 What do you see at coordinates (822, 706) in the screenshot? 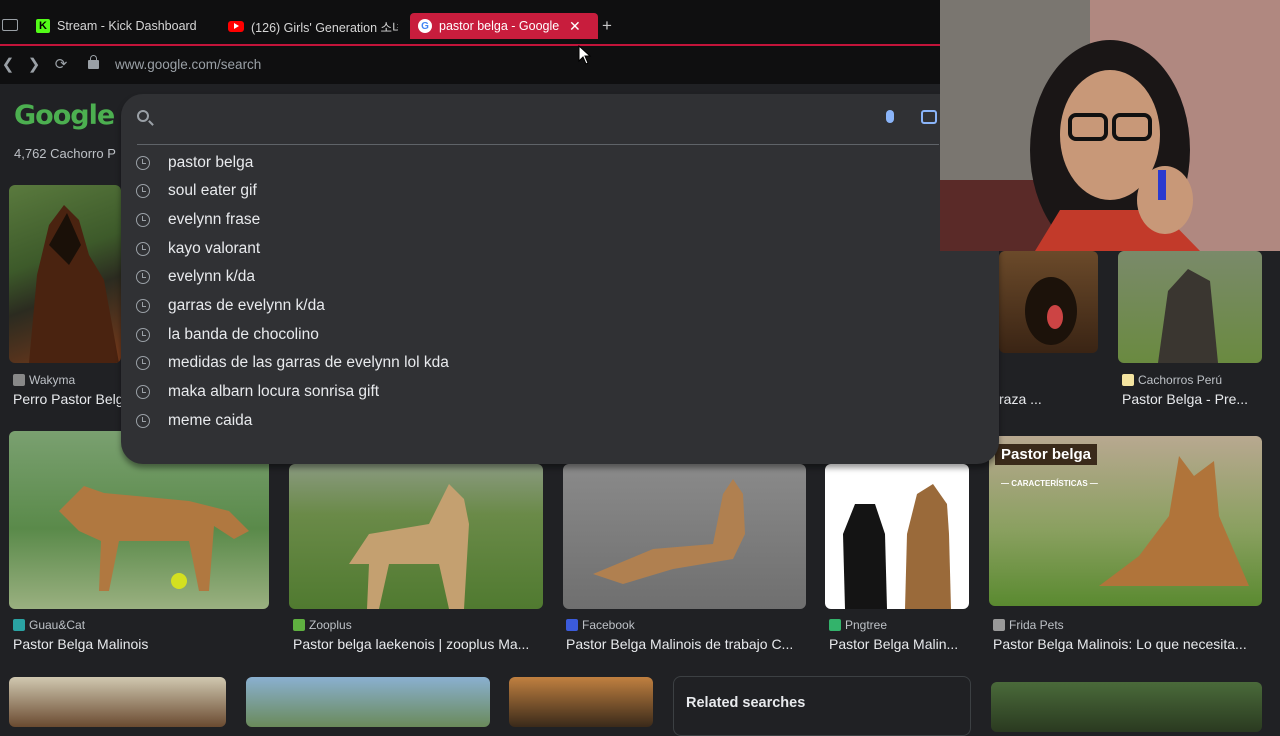
I see `related-searches: Related searches` at bounding box center [822, 706].